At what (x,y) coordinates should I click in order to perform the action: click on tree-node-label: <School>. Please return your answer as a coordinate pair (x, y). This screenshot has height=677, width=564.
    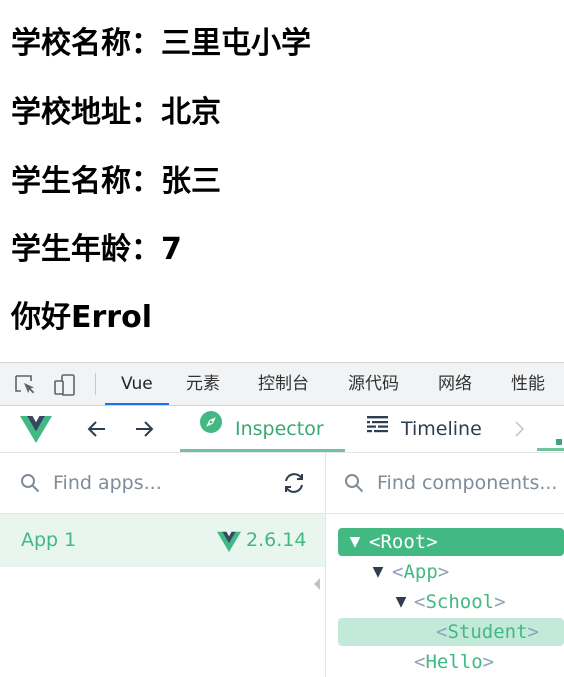
    Looking at the image, I should click on (460, 602).